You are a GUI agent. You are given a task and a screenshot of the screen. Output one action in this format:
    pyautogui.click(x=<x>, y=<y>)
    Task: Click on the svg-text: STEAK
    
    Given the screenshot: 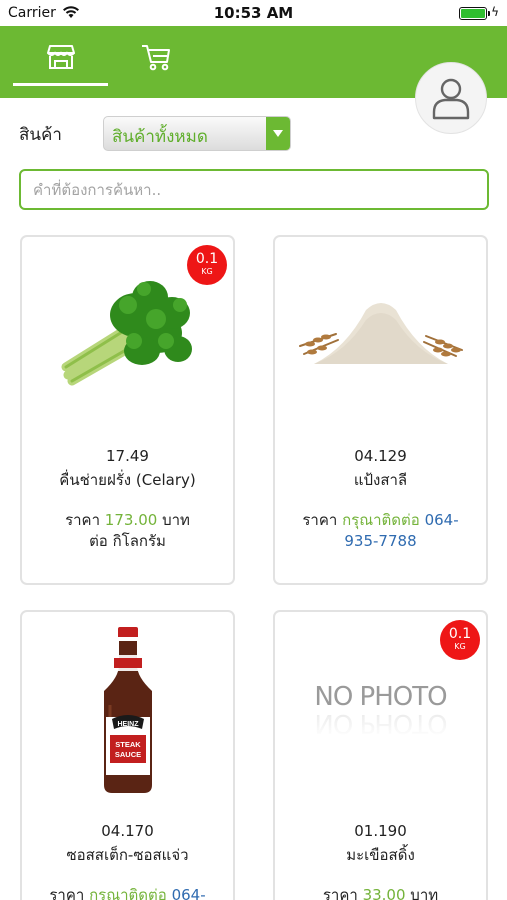 What is the action you would take?
    pyautogui.click(x=128, y=744)
    